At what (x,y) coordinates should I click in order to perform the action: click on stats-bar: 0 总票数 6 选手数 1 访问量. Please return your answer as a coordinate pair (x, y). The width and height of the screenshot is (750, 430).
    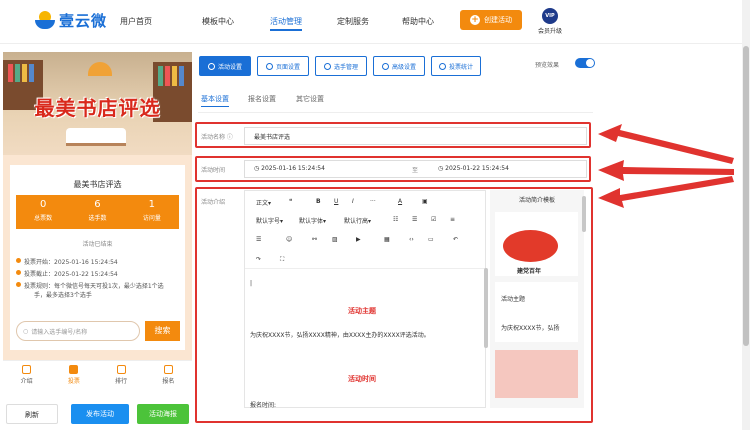
    Looking at the image, I should click on (97, 212).